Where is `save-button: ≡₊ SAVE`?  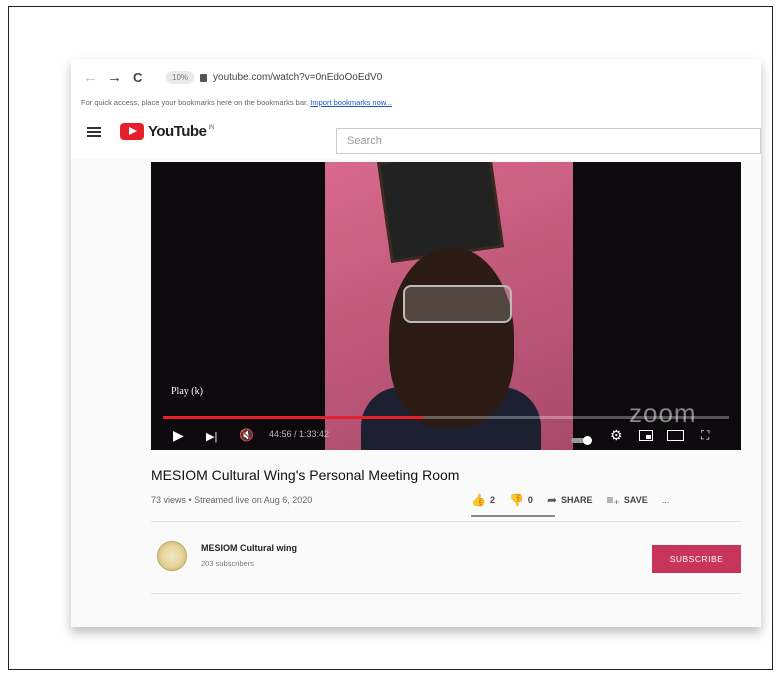 save-button: ≡₊ SAVE is located at coordinates (627, 500).